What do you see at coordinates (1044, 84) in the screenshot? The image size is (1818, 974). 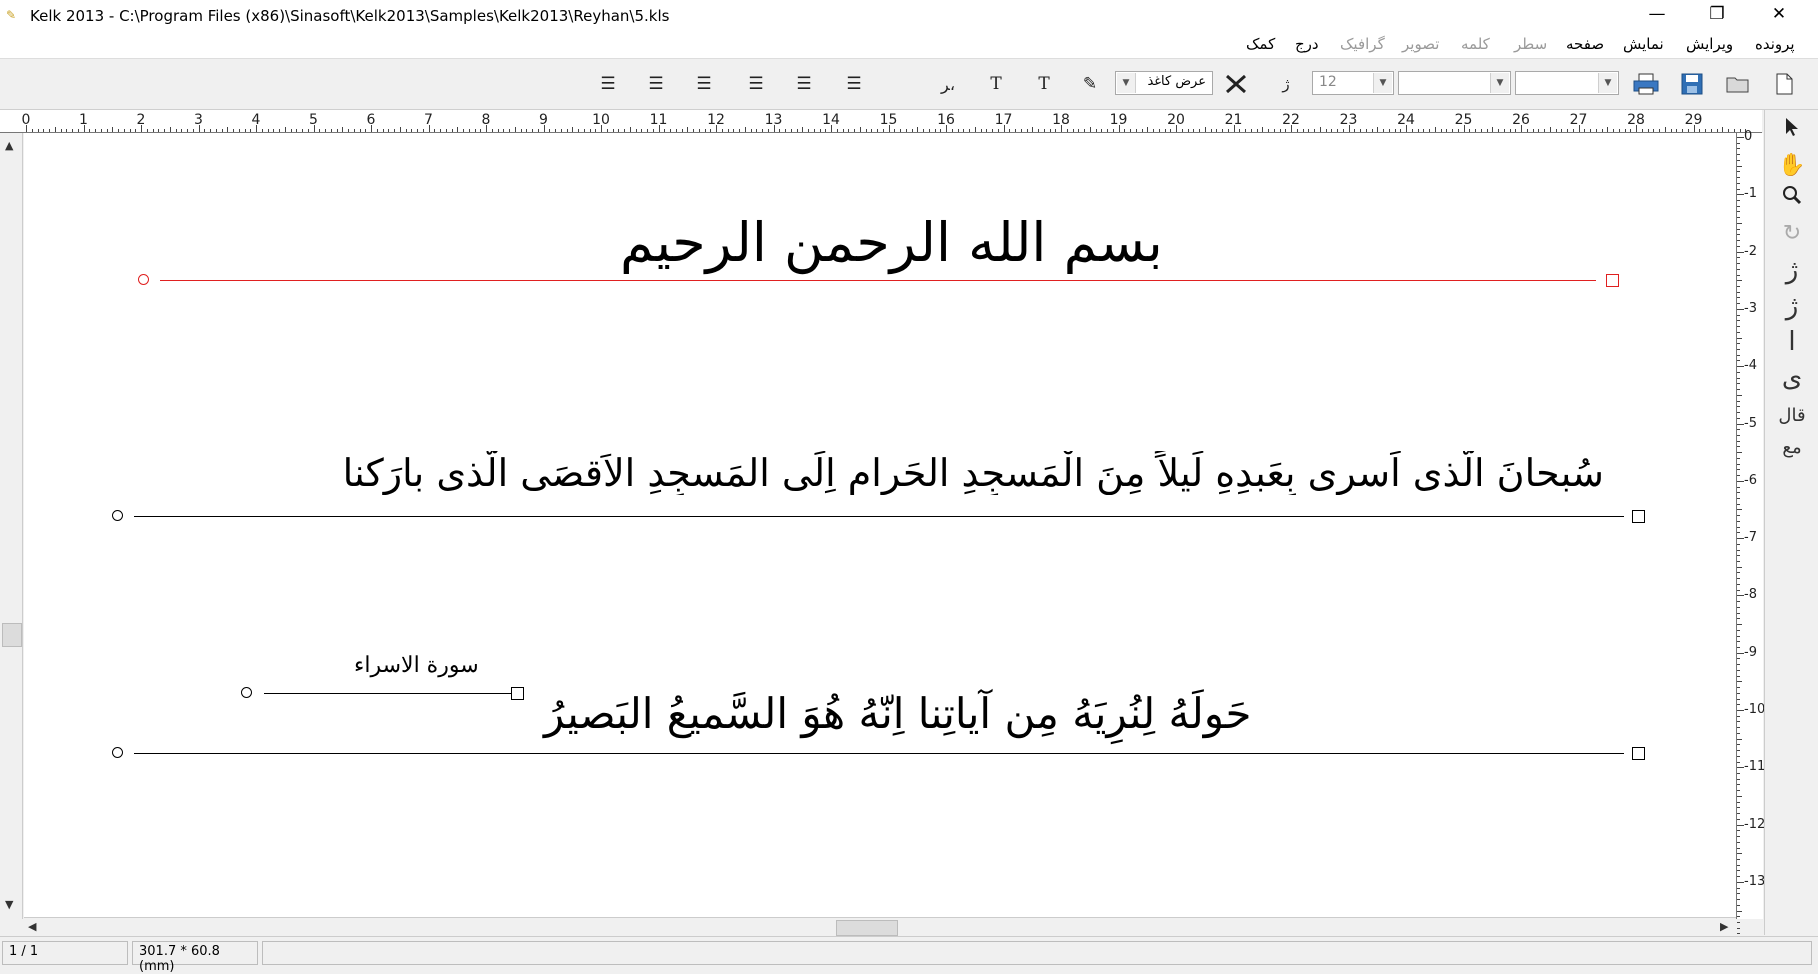 I see `text-size-icon: T` at bounding box center [1044, 84].